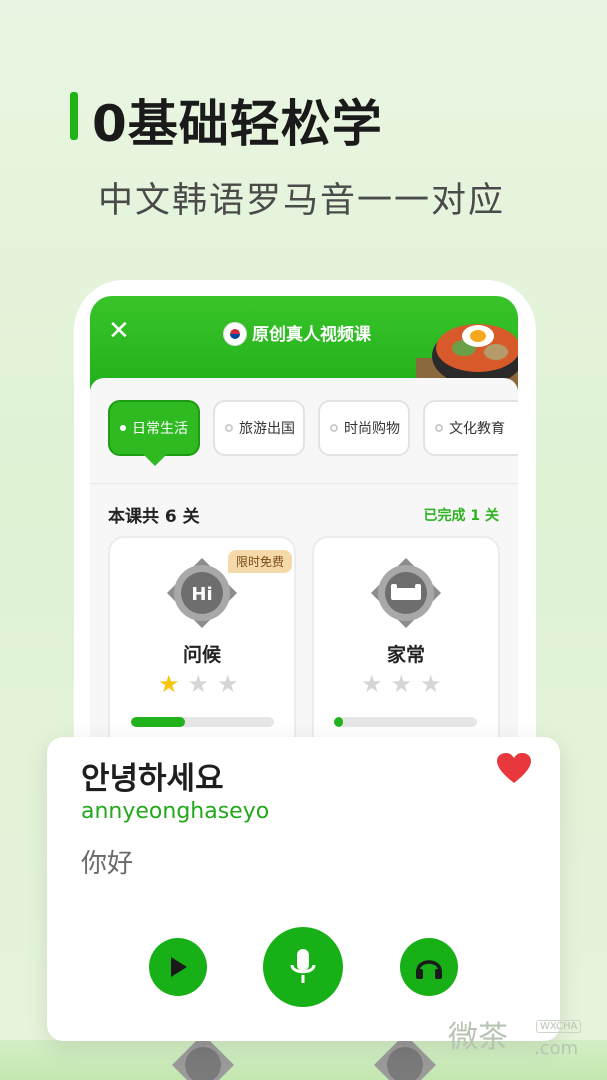 This screenshot has height=1080, width=607. I want to click on header-title: 原创真人视频课, so click(311, 335).